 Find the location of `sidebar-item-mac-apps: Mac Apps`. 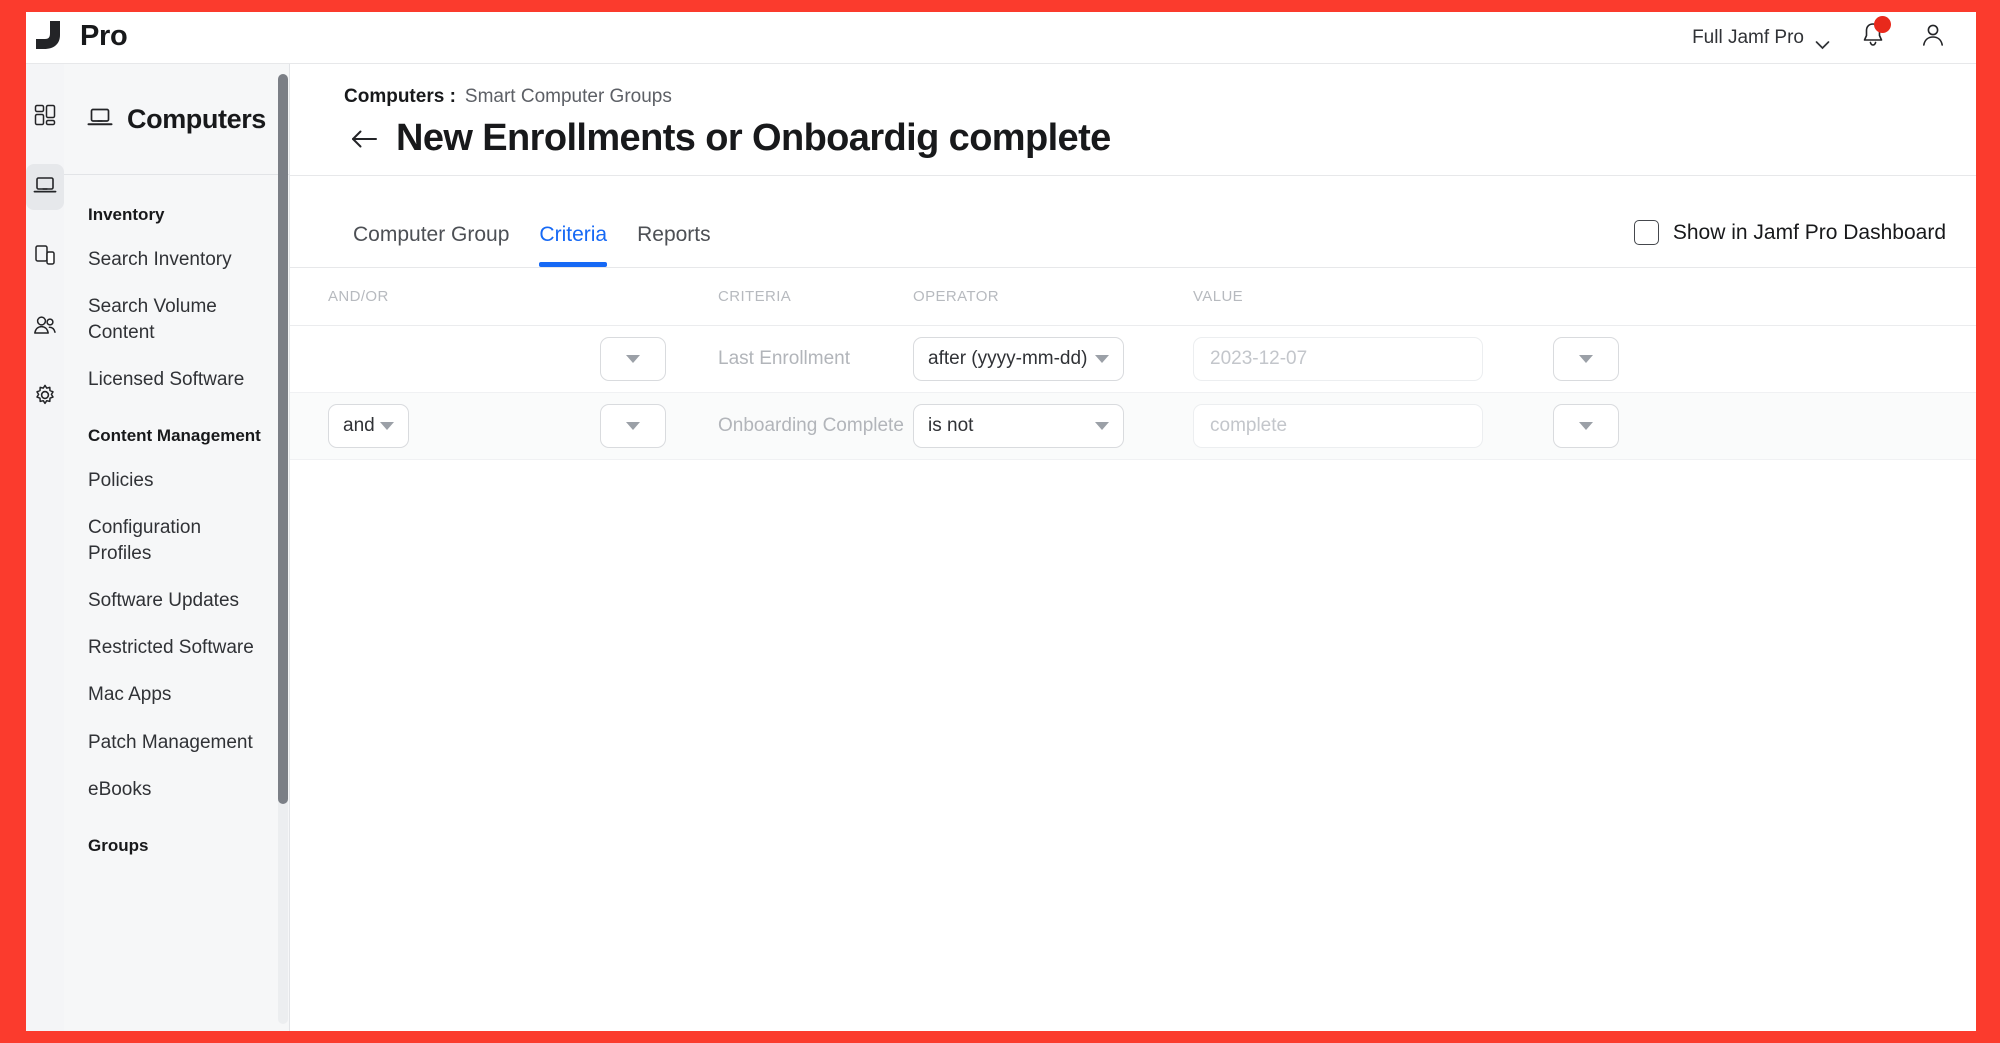

sidebar-item-mac-apps: Mac Apps is located at coordinates (176, 694).